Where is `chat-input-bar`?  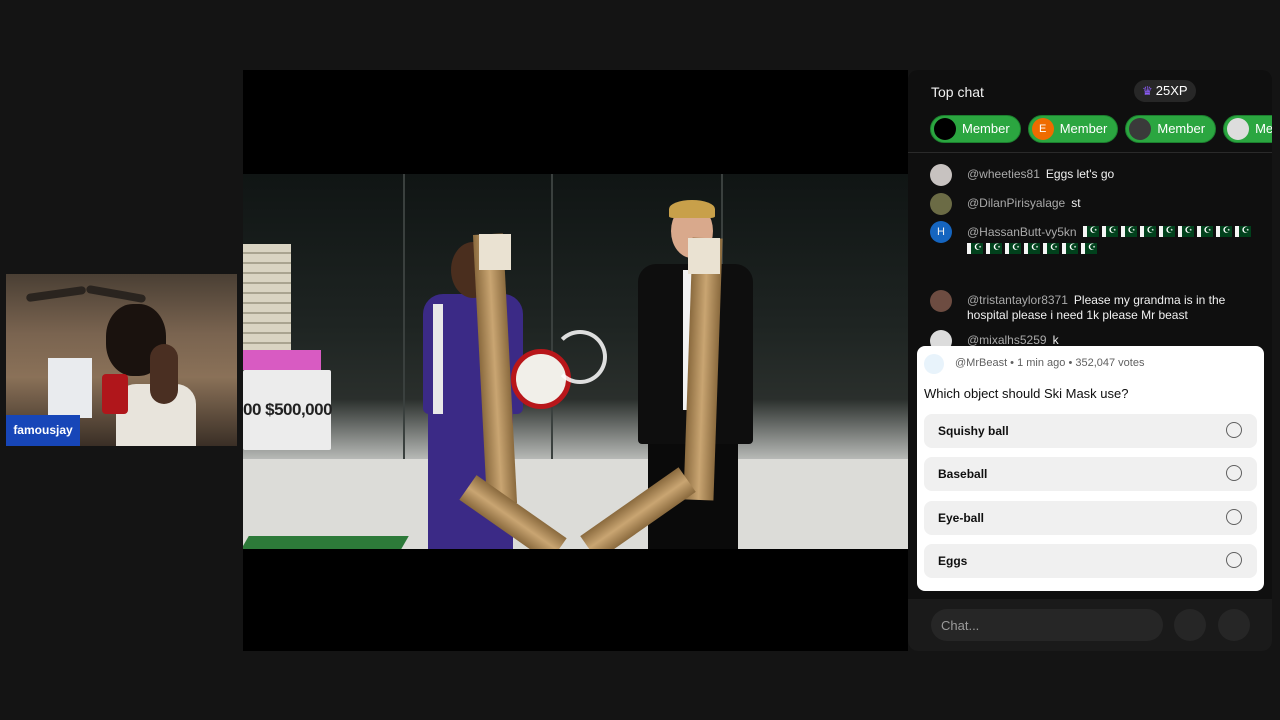
chat-input-bar is located at coordinates (1090, 625).